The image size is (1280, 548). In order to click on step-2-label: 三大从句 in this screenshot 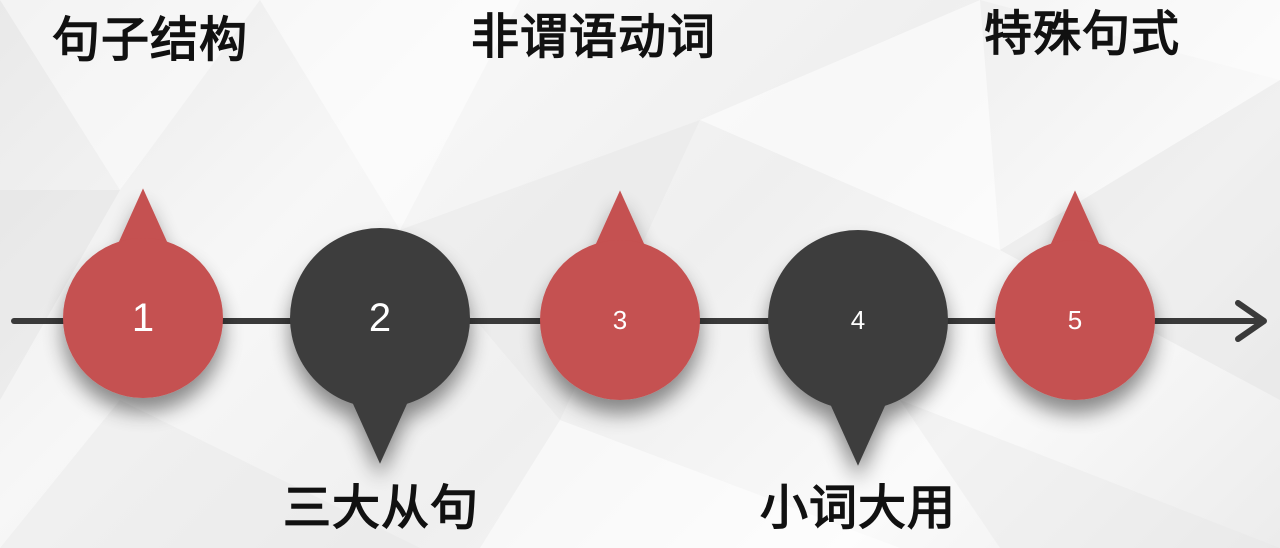, I will do `click(381, 508)`.